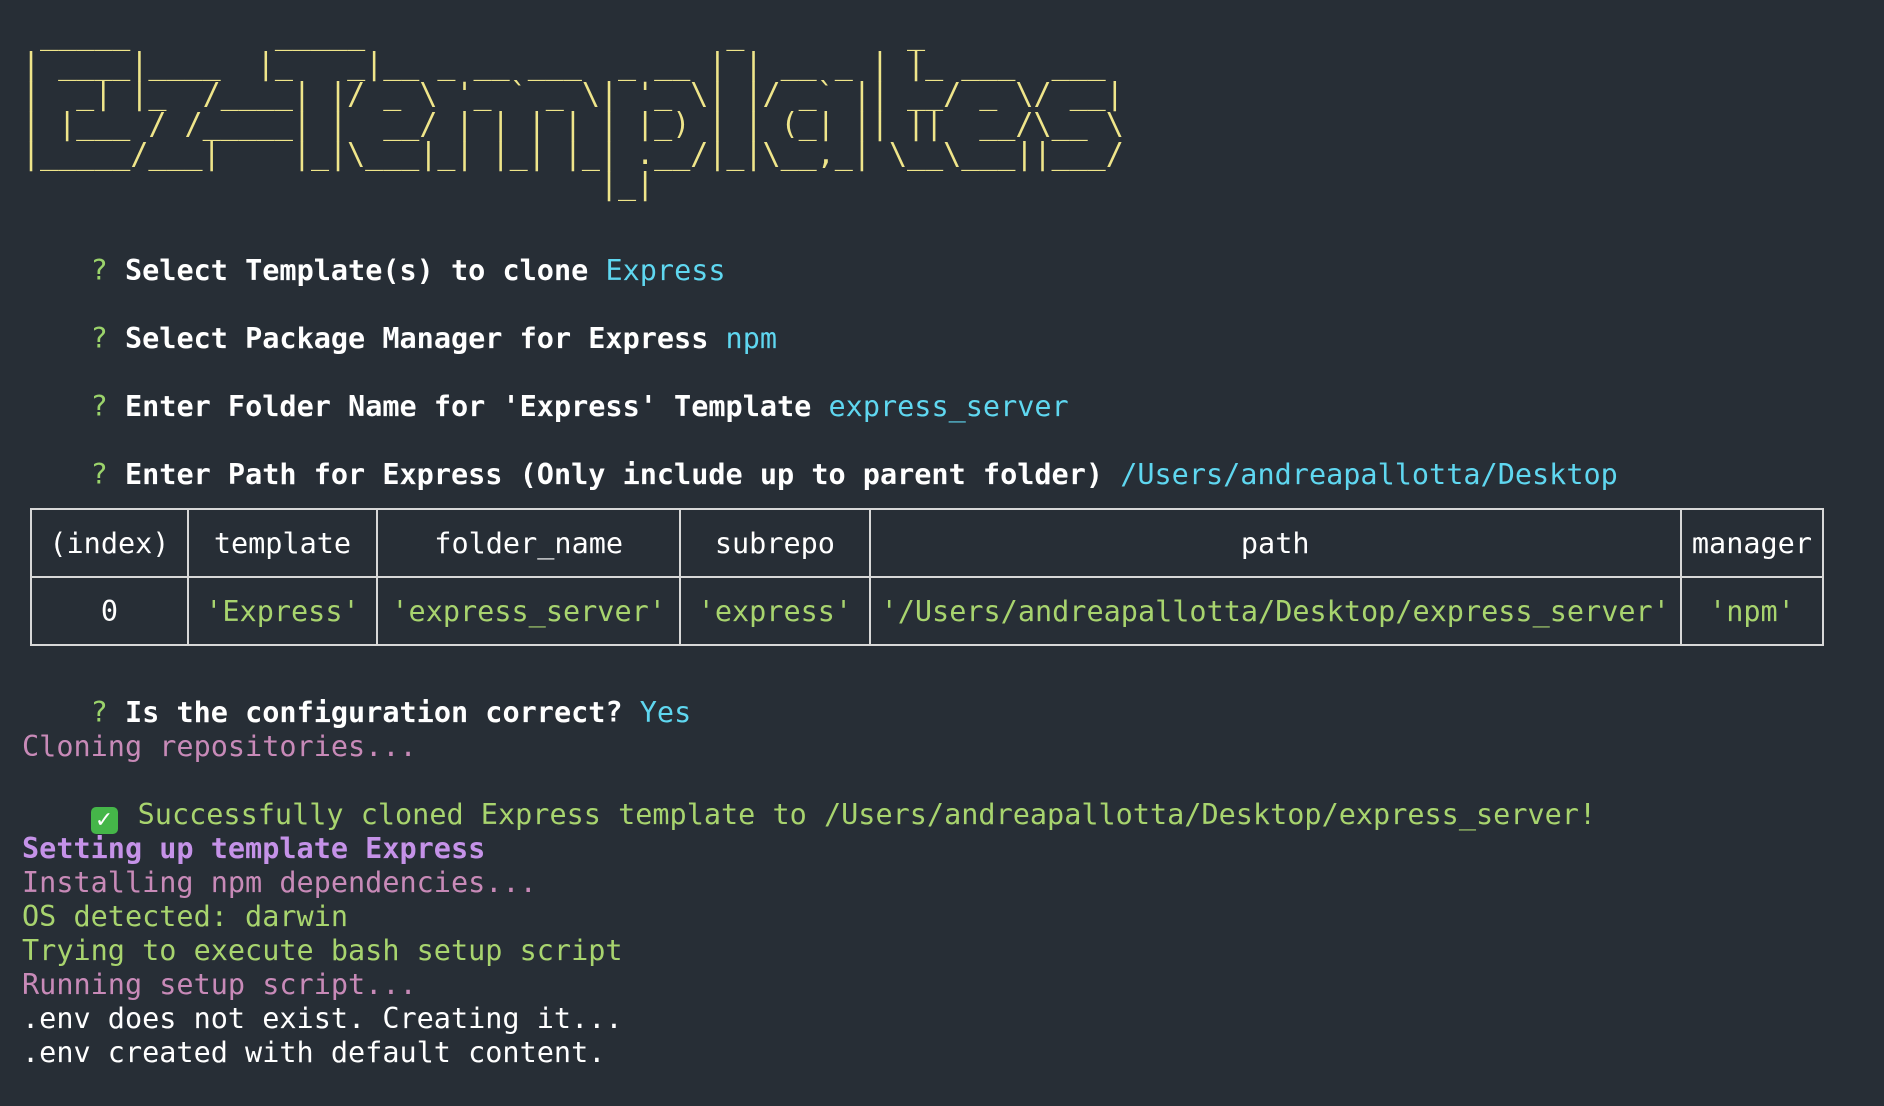 Image resolution: width=1884 pixels, height=1106 pixels. What do you see at coordinates (775, 611) in the screenshot?
I see `cell-subrepo: 'express'` at bounding box center [775, 611].